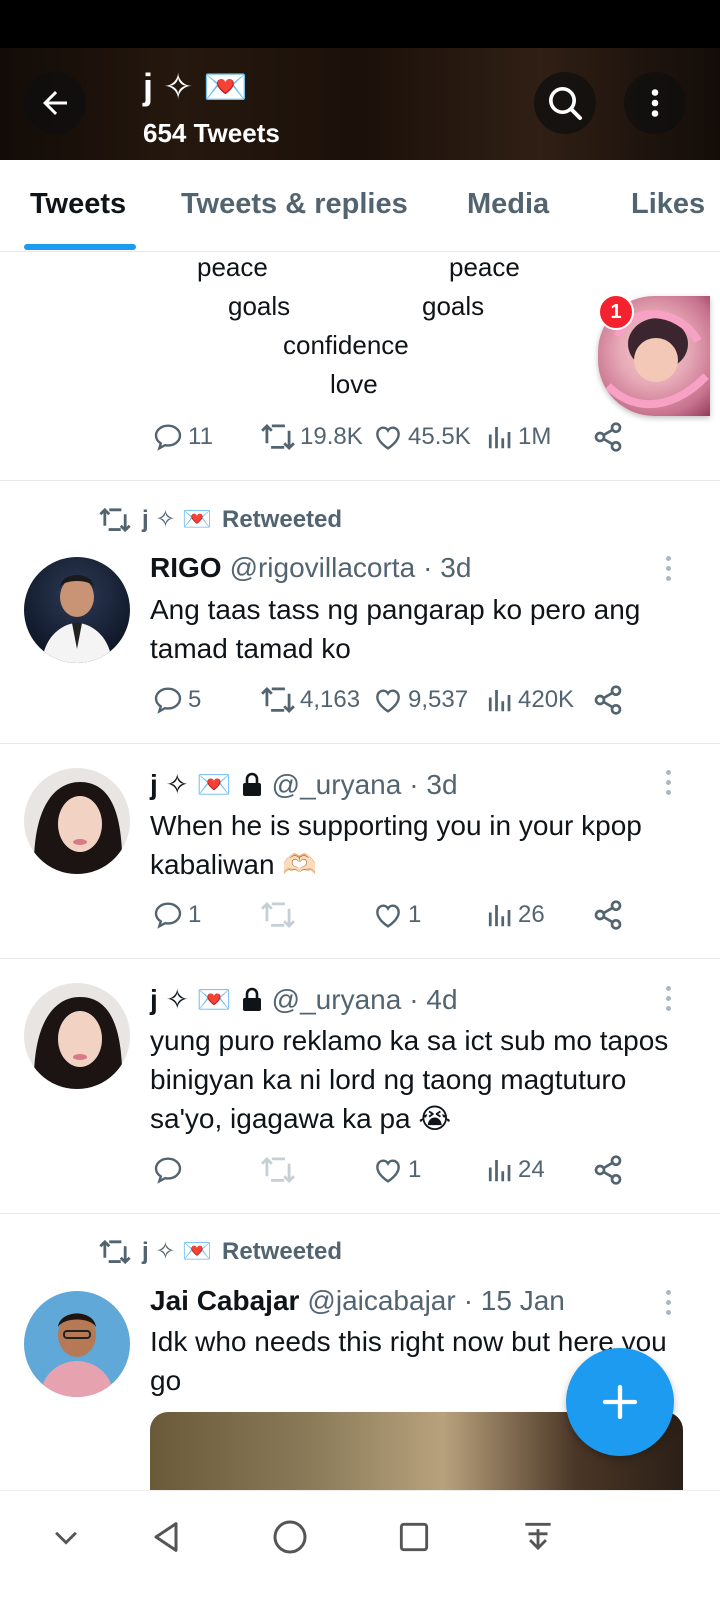  I want to click on notification-badge: 1, so click(616, 312).